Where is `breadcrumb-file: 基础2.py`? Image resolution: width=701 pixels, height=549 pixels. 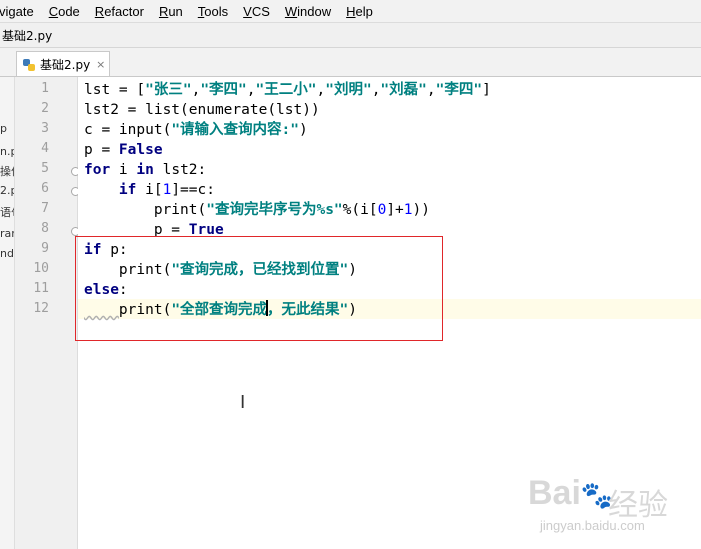
breadcrumb-file: 基础2.py is located at coordinates (27, 35).